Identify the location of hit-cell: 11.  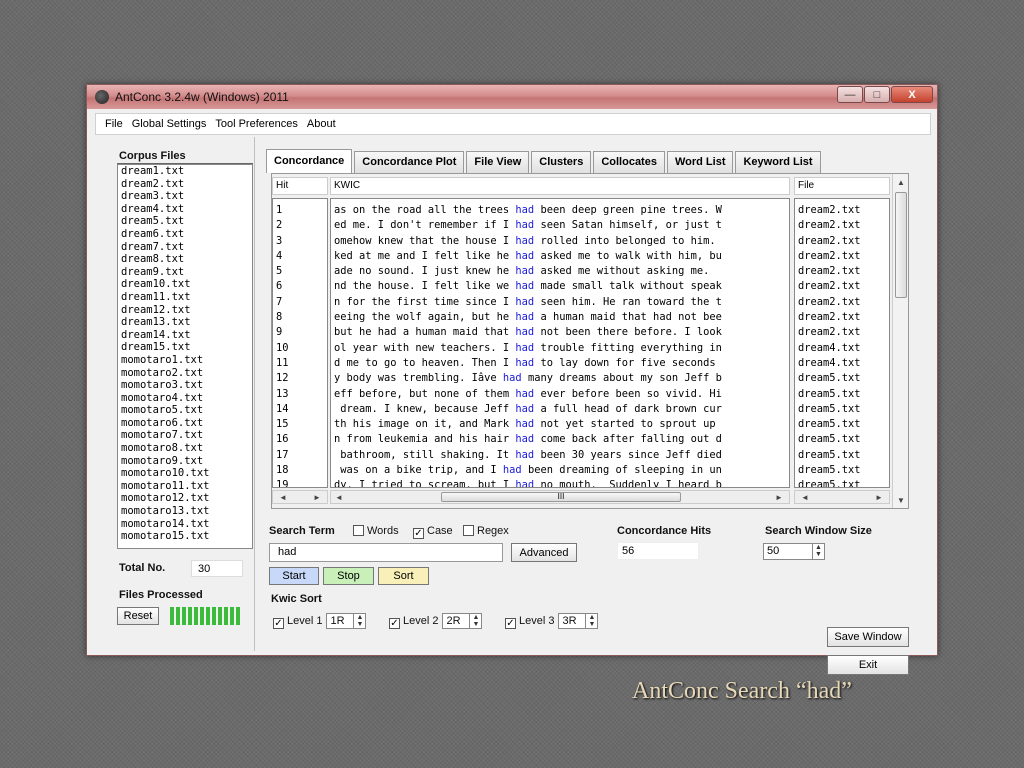
(300, 363).